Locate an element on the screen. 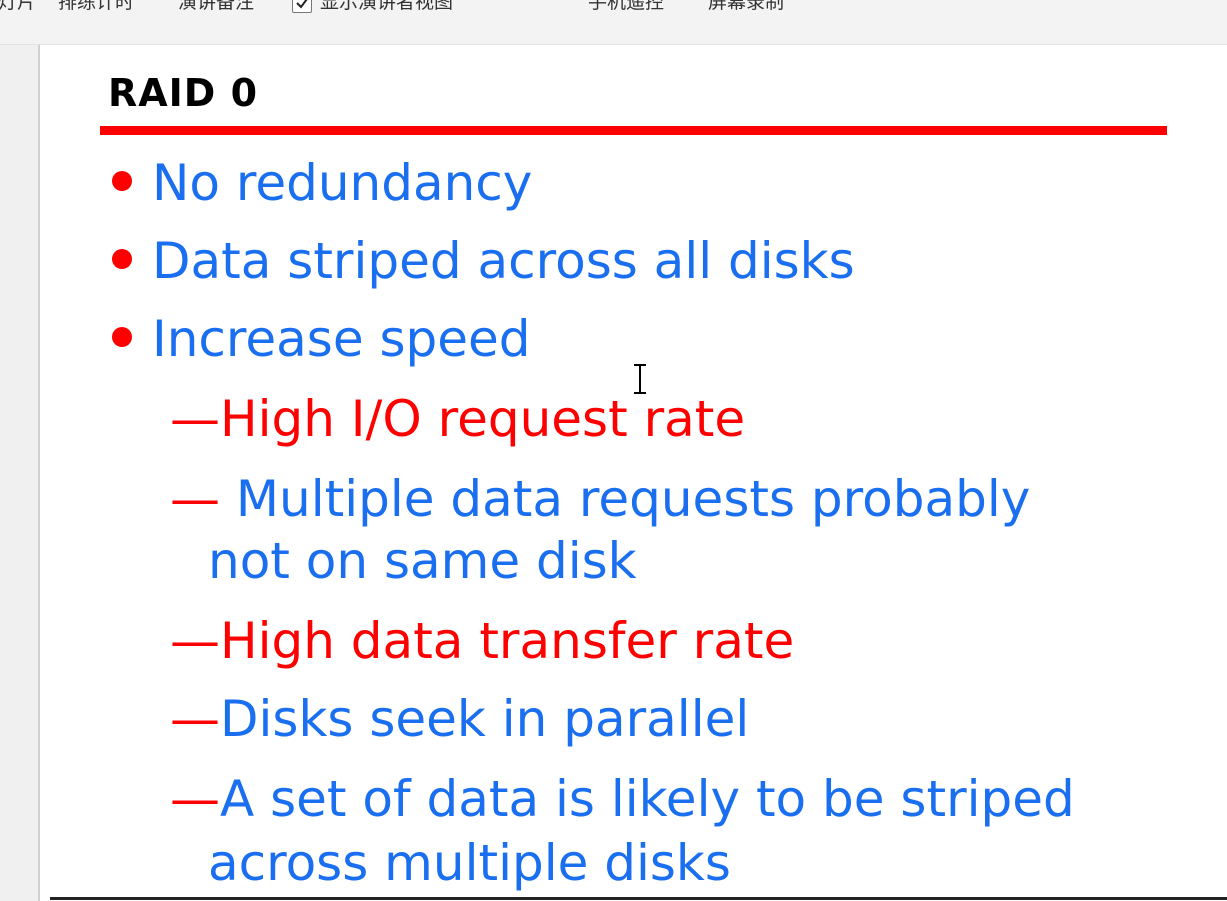 The image size is (1227, 901). slide-title: RAID 0 is located at coordinates (183, 93).